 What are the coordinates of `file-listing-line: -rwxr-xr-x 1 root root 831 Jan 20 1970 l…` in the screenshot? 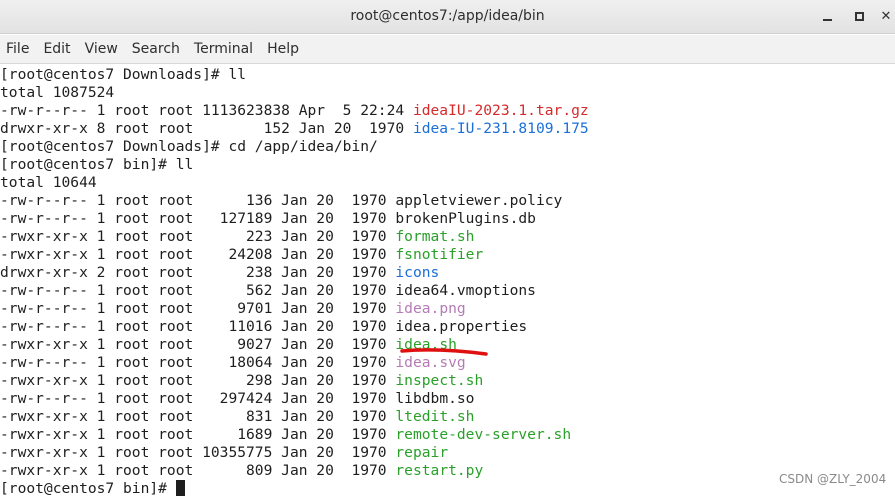 It's located at (237, 417).